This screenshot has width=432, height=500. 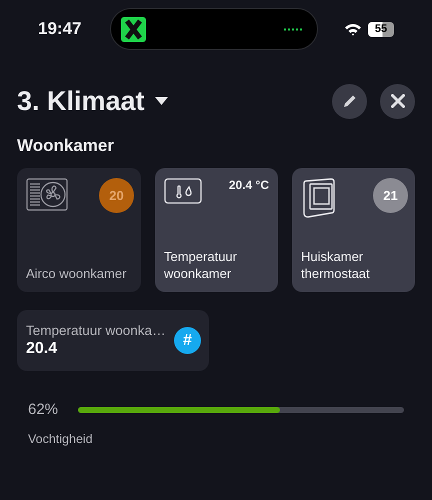 I want to click on humidity-label: Vochtigheid, so click(x=60, y=439).